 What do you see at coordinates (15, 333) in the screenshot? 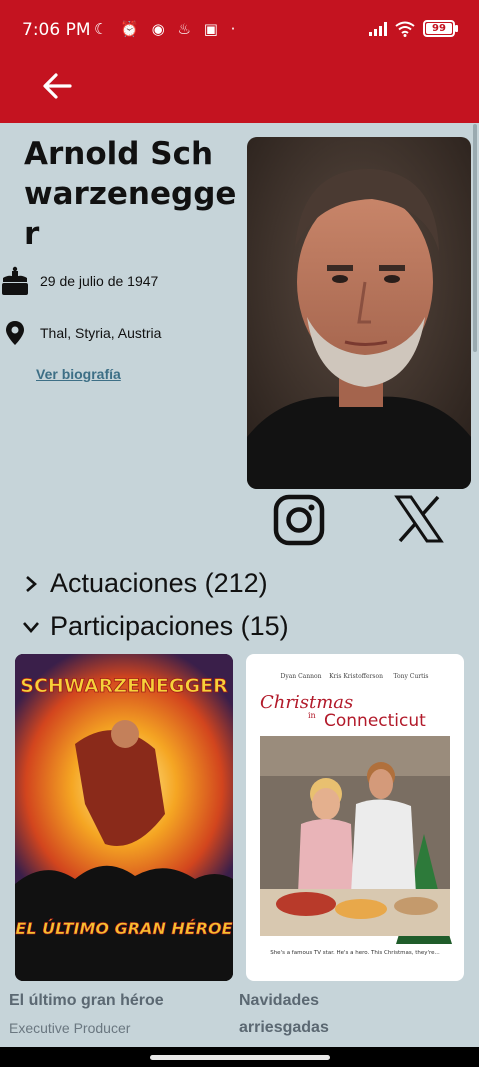
I see `location-pin-icon` at bounding box center [15, 333].